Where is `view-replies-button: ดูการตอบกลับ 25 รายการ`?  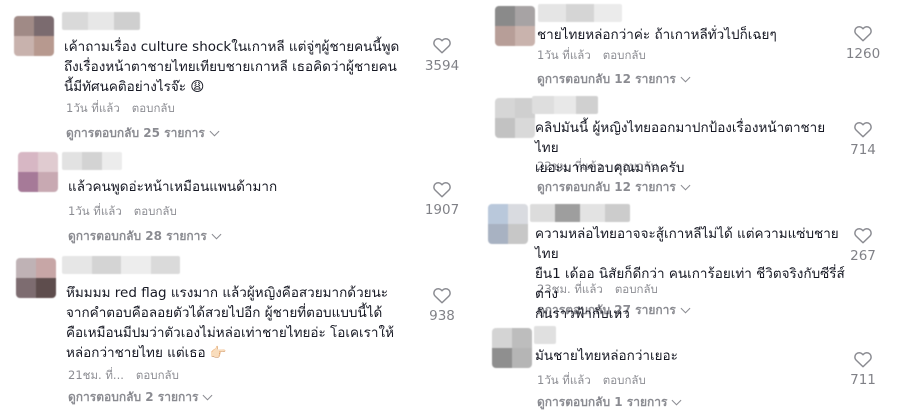
view-replies-button: ดูการตอบกลับ 25 รายการ is located at coordinates (143, 133).